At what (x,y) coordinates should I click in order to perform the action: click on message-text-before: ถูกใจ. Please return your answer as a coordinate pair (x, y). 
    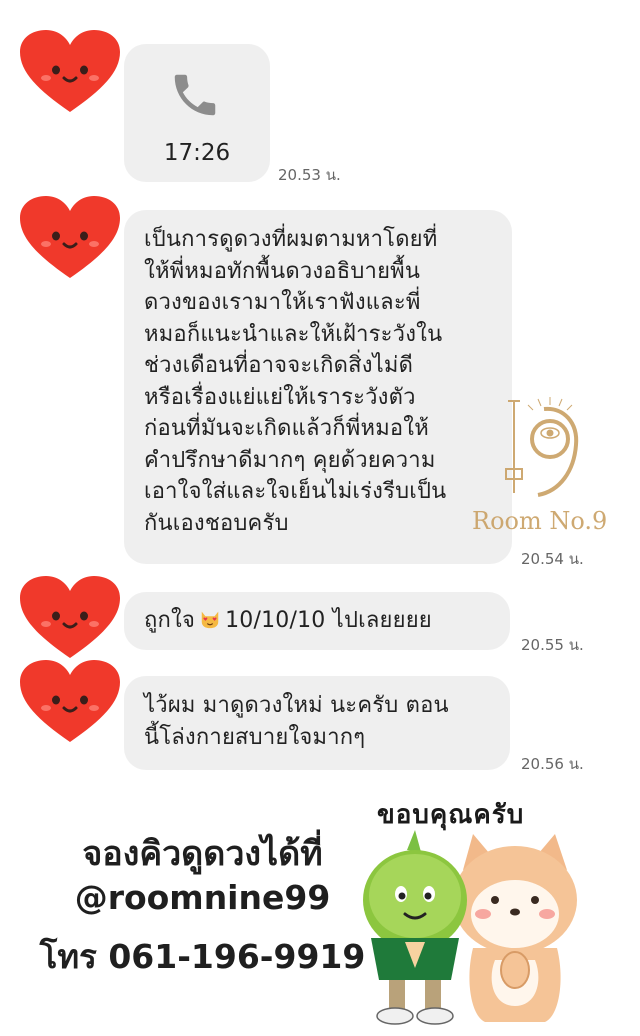
    Looking at the image, I should click on (170, 620).